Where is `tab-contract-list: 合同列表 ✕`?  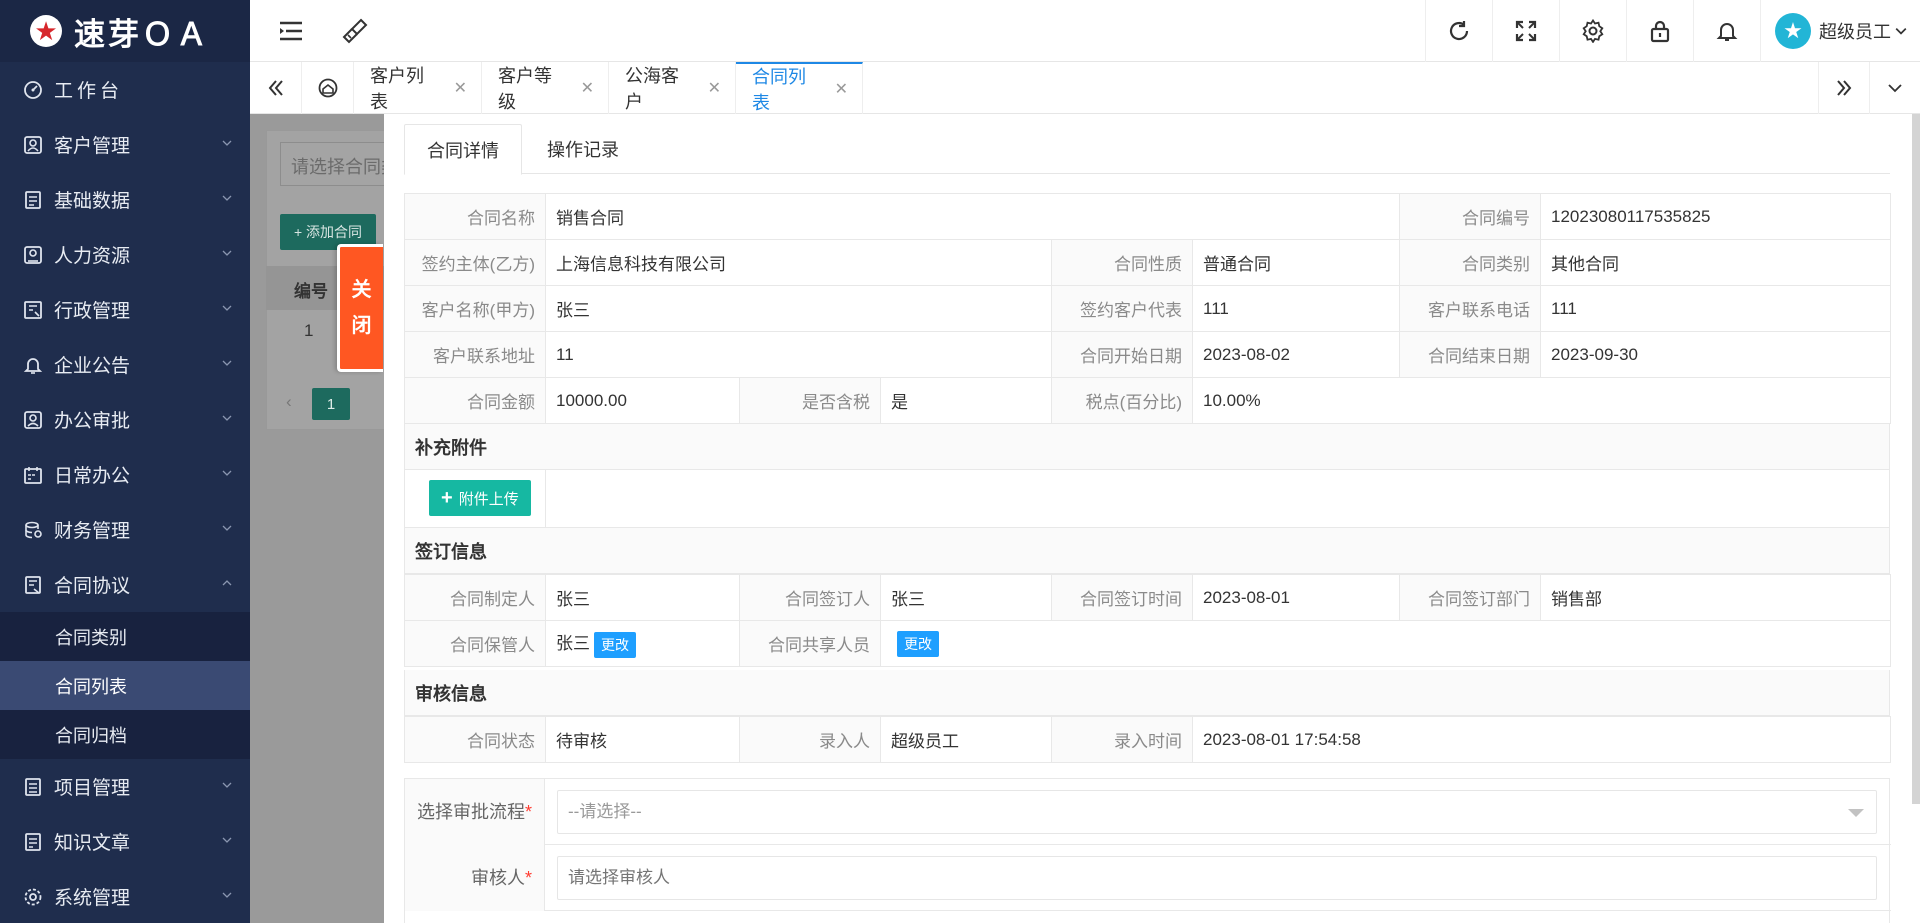
tab-contract-list: 合同列表 ✕ is located at coordinates (799, 88).